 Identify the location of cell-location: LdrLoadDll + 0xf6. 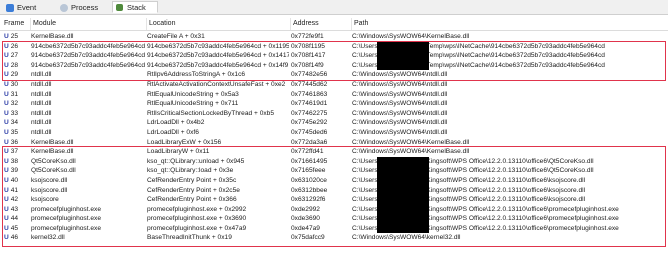
(173, 132).